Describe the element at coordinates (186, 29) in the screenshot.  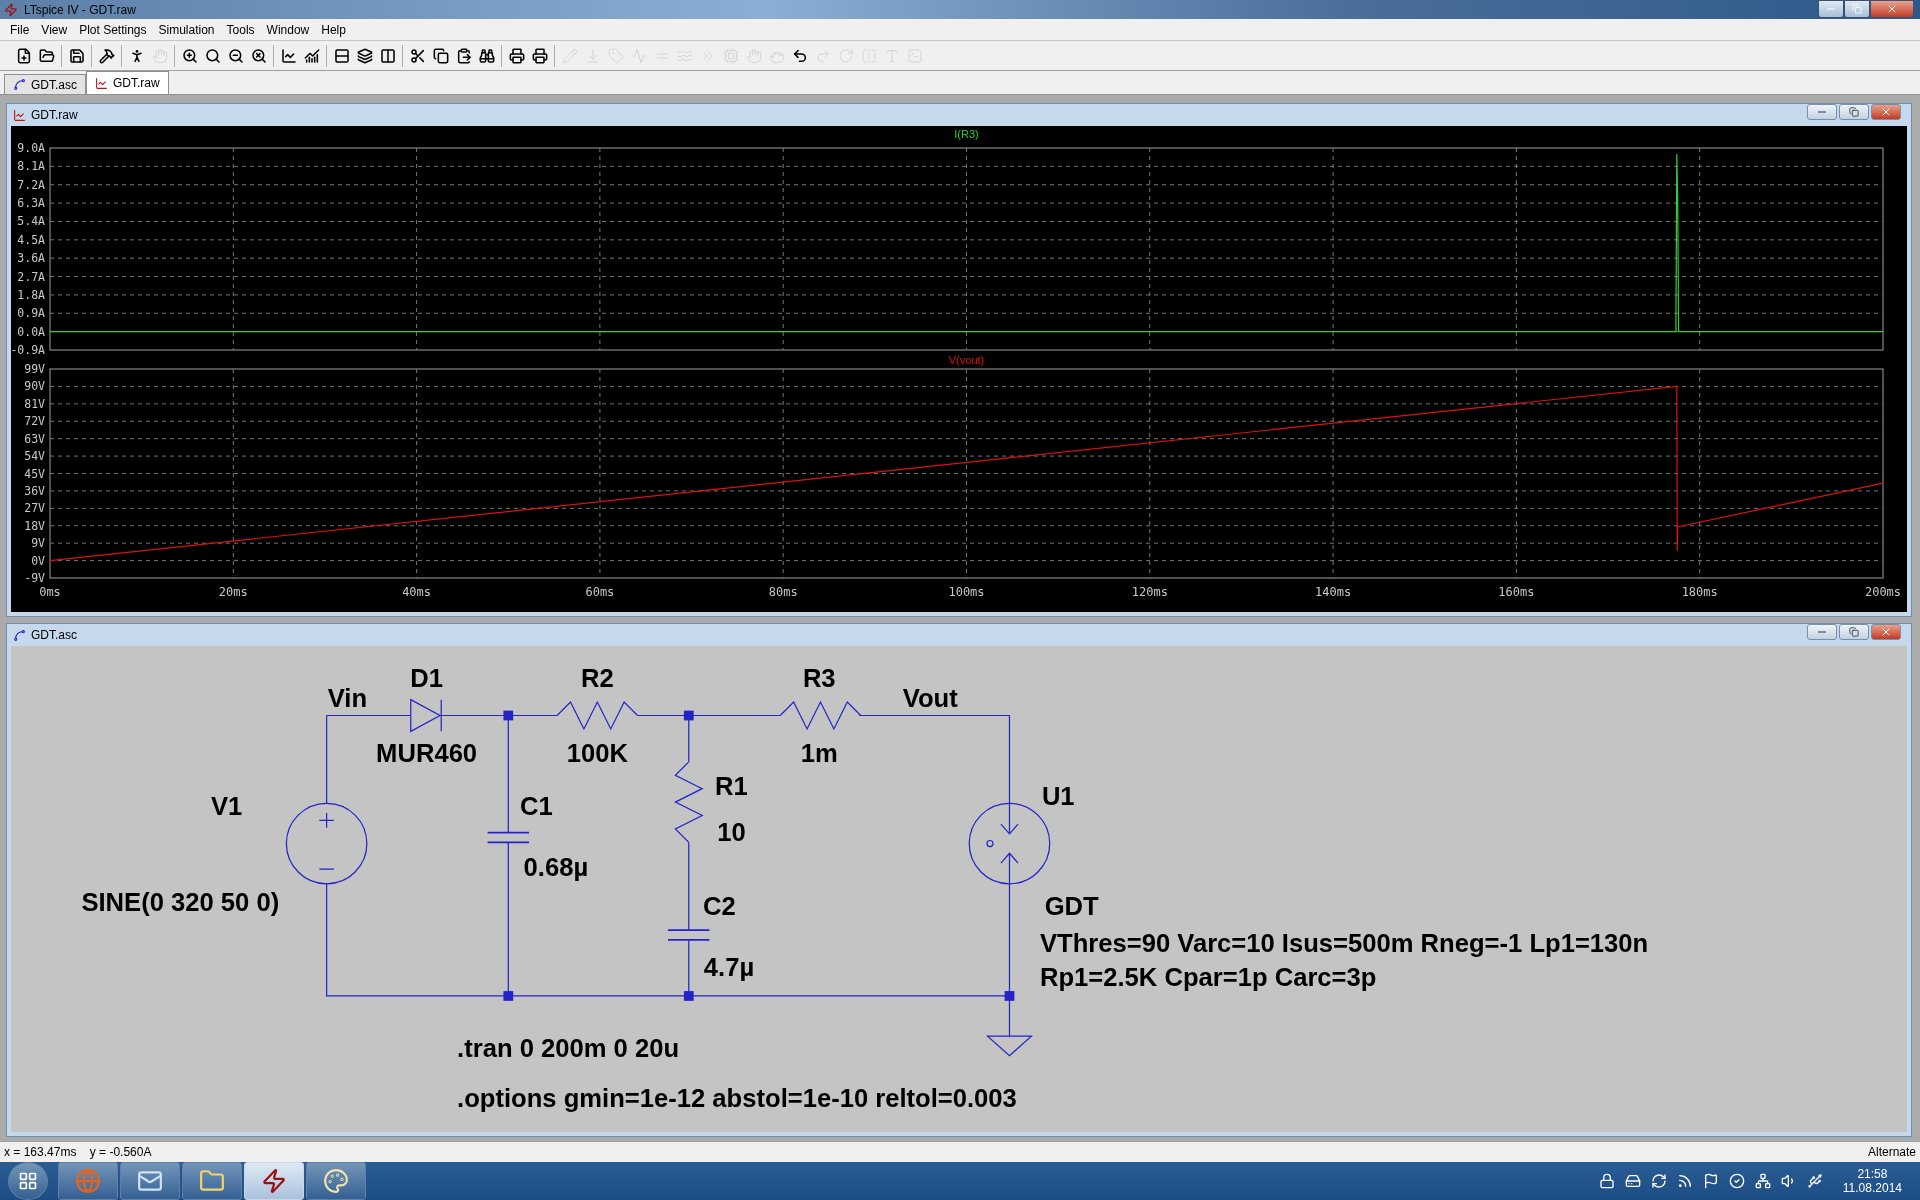
I see `menu-item: Simulation` at that location.